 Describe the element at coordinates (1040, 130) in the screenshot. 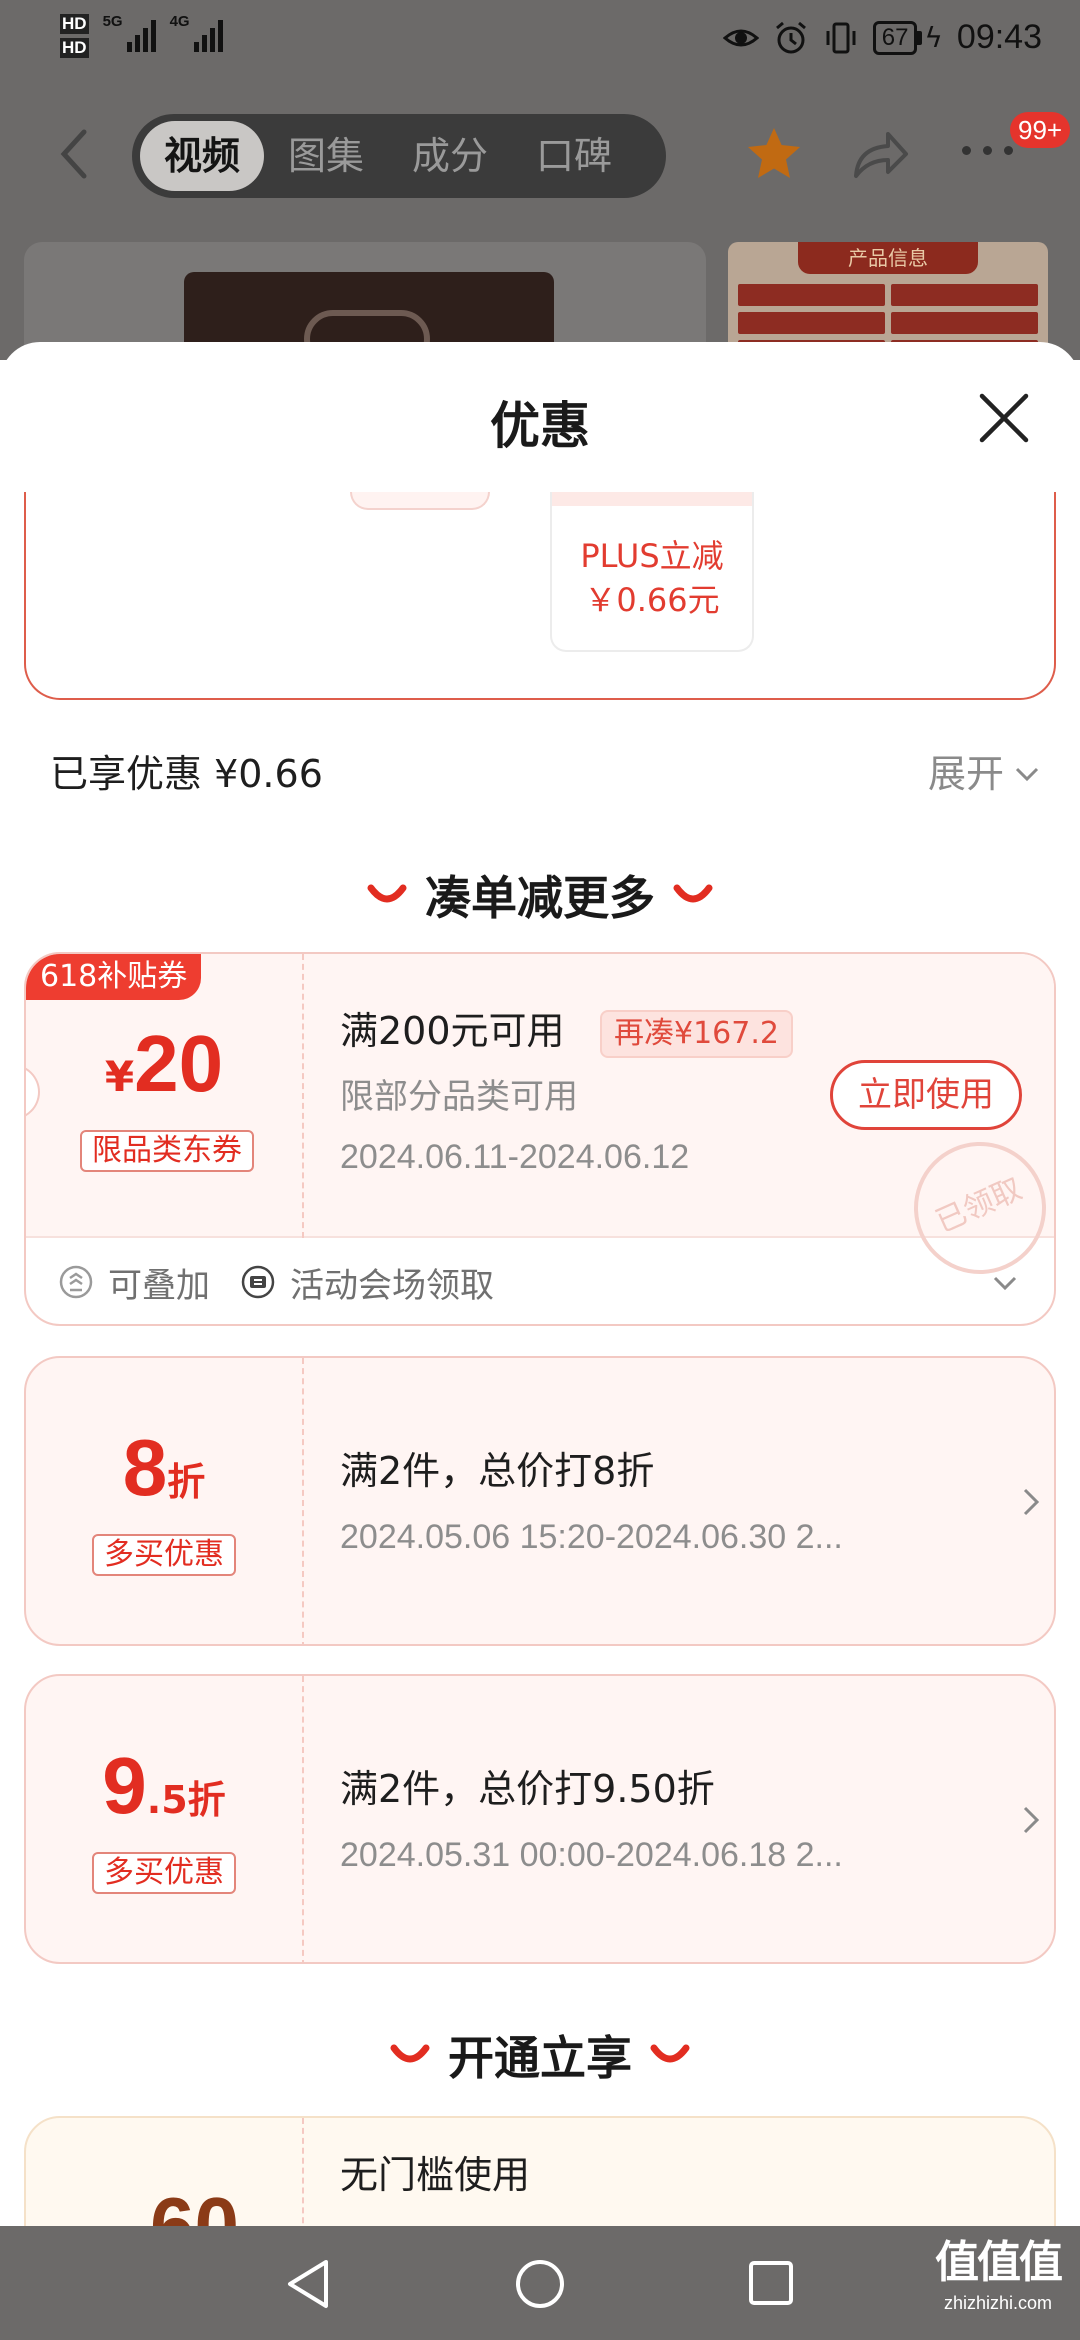

I see `message-badge: 99+` at that location.